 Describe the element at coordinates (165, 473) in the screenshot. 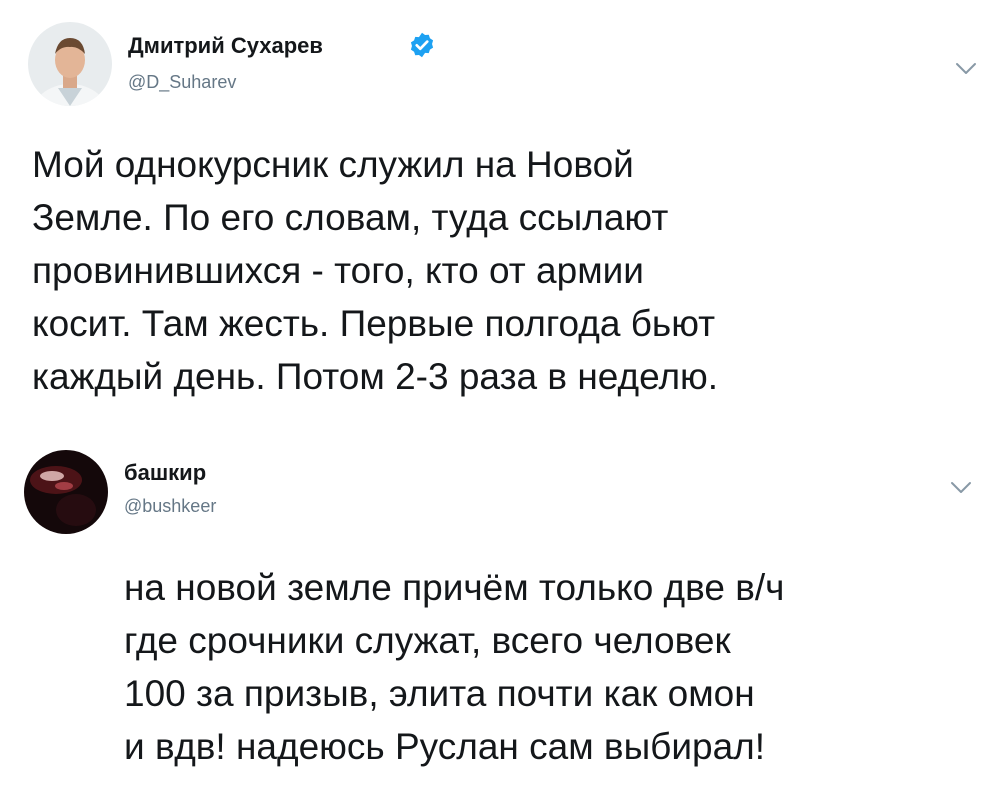

I see `author-name: башкир` at that location.